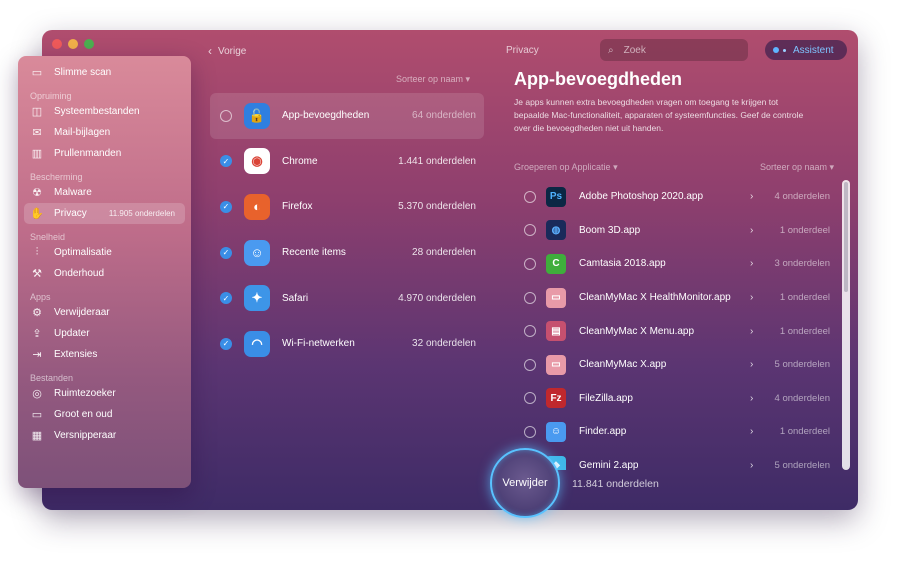  What do you see at coordinates (634, 50) in the screenshot?
I see `search-placeholder: Zoek` at bounding box center [634, 50].